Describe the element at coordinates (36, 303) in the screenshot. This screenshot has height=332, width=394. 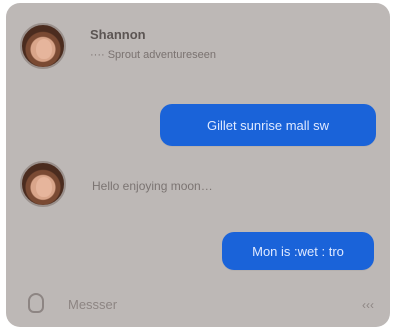
I see `mic-icon` at that location.